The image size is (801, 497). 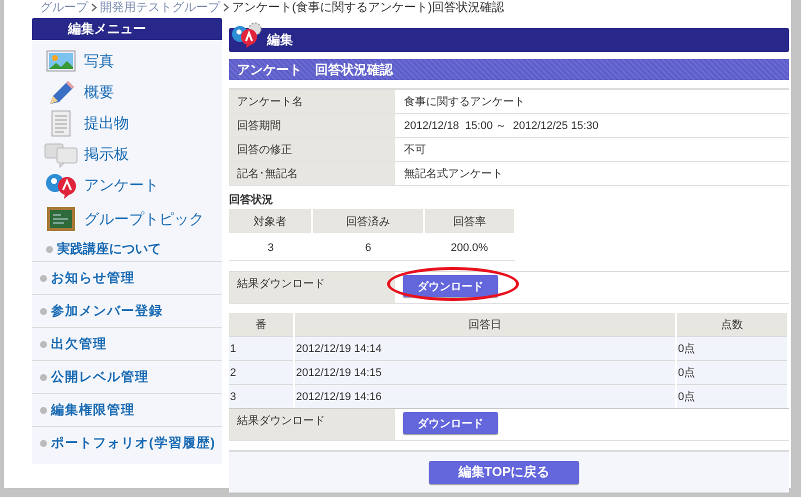 What do you see at coordinates (100, 377) in the screenshot?
I see `menu-item: 公開レベル管理` at bounding box center [100, 377].